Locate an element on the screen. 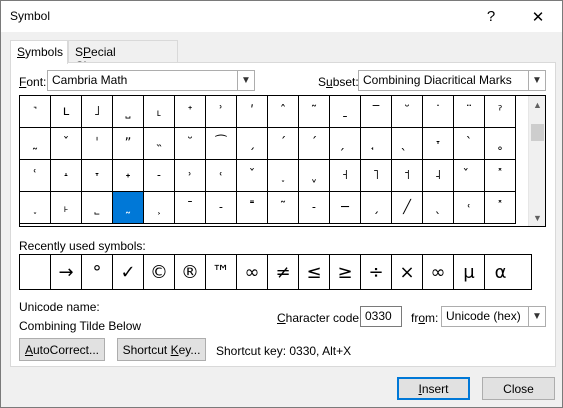 The width and height of the screenshot is (563, 408). close-window-button: ✕ is located at coordinates (538, 16).